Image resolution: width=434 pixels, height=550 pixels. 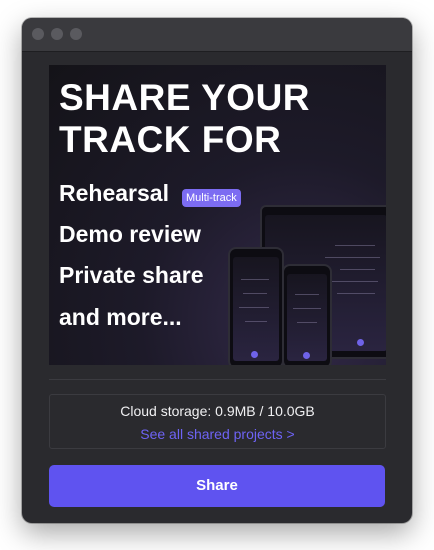 What do you see at coordinates (217, 434) in the screenshot?
I see `see-all-shared-projects-link: See all shared projects >` at bounding box center [217, 434].